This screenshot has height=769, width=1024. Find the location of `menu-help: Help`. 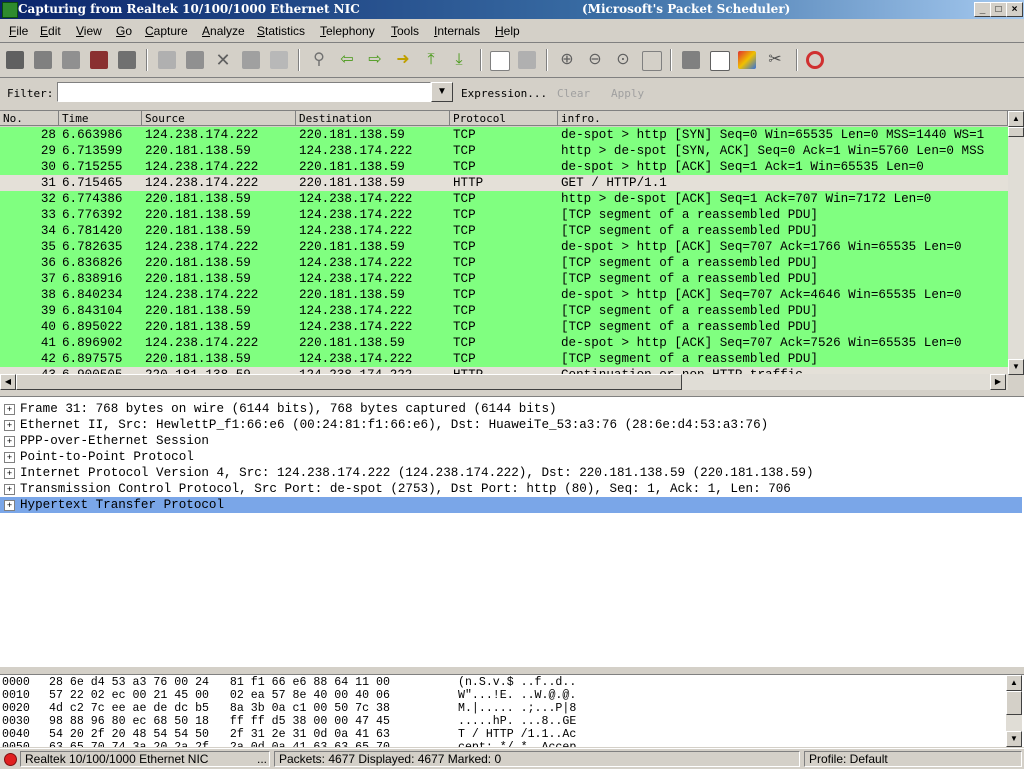

menu-help: Help is located at coordinates (507, 31).